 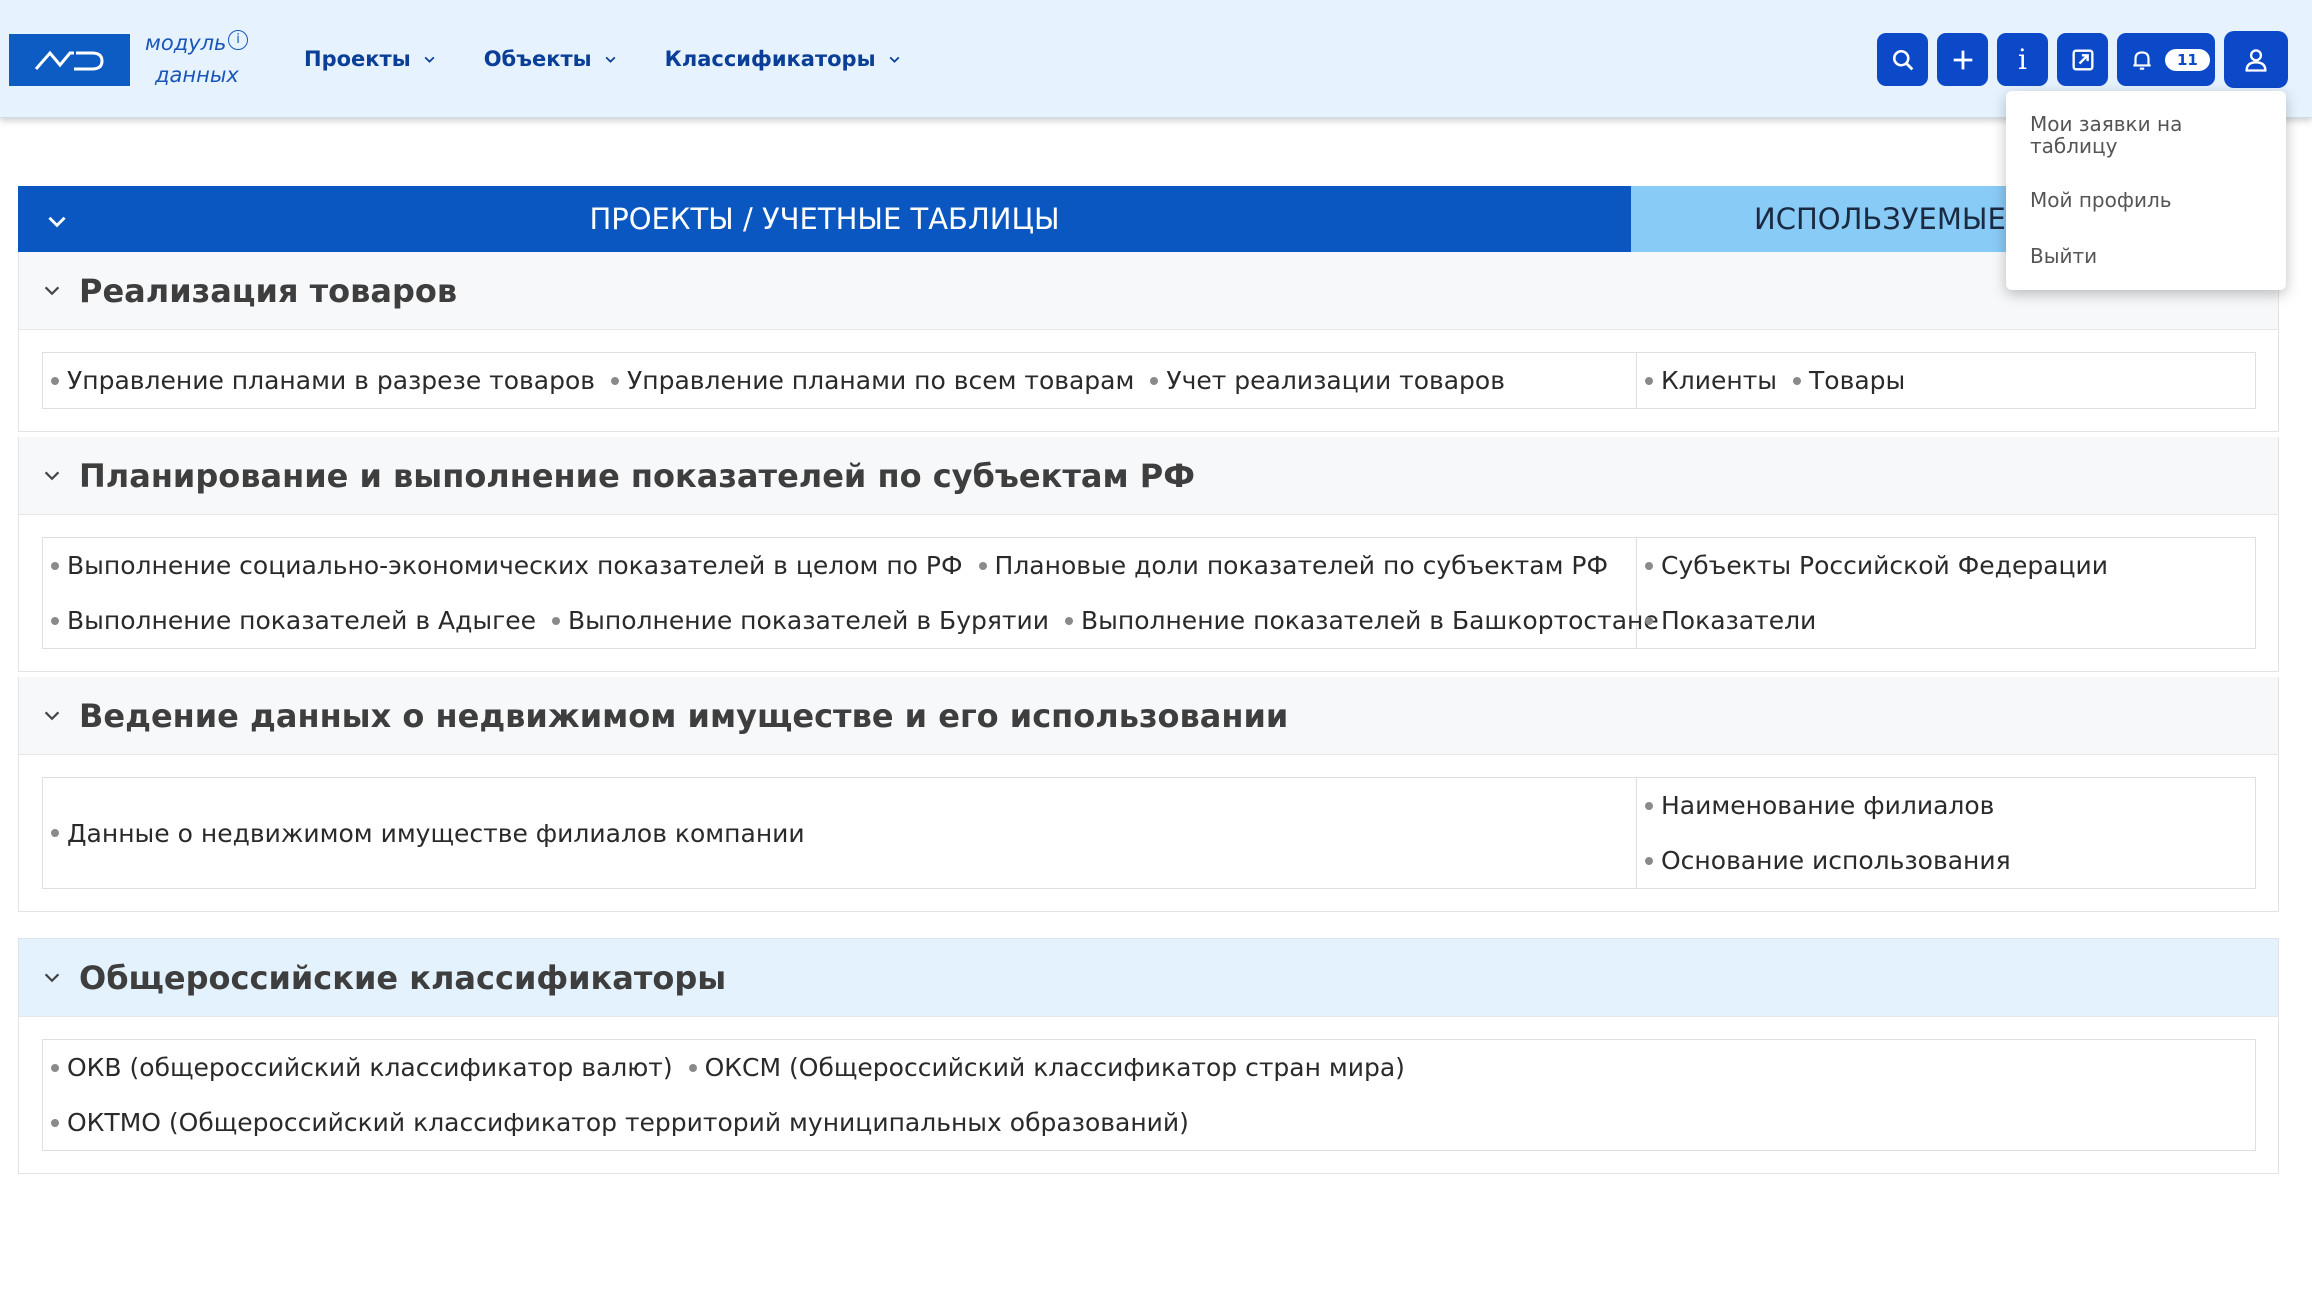 What do you see at coordinates (1369, 620) in the screenshot?
I see `table-link-label: Выполнение показателей в Башкортостане` at bounding box center [1369, 620].